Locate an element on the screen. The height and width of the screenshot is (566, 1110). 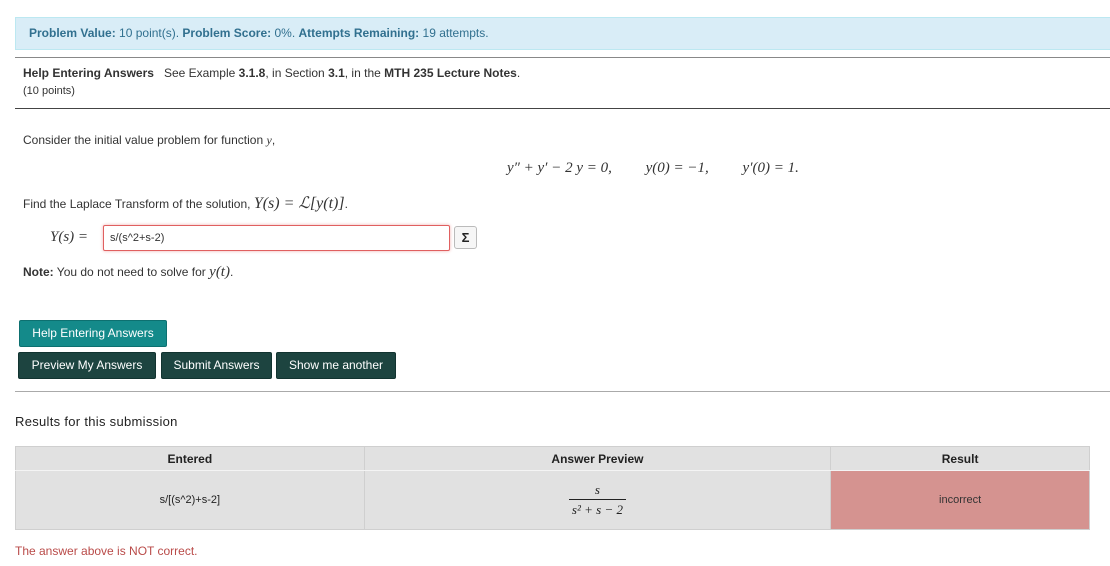
result-status: incorrect is located at coordinates (960, 500).